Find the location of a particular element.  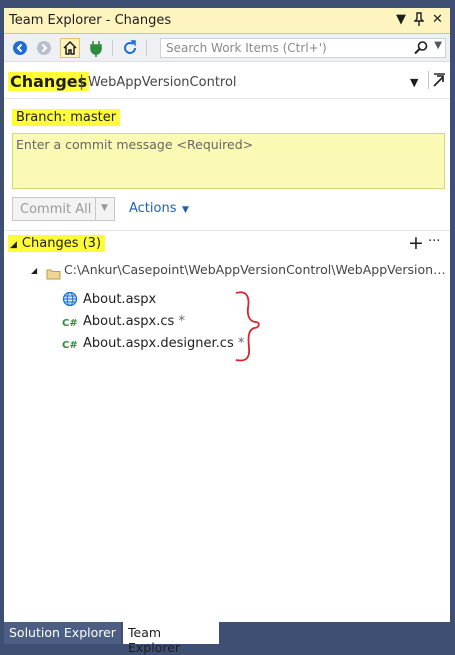

commit-message-placeholder: Enter a commit message <Required> is located at coordinates (135, 144).